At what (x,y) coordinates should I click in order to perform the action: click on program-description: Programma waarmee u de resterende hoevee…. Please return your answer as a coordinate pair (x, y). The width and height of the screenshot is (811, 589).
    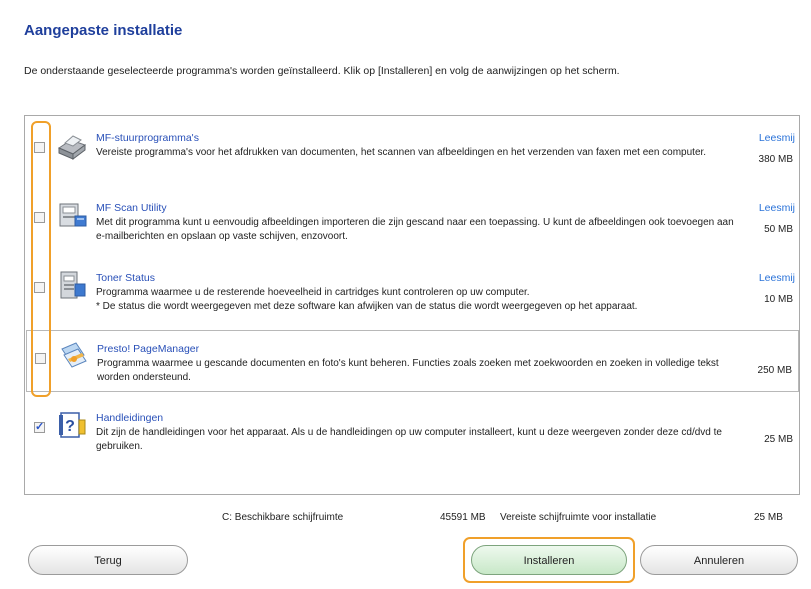
    Looking at the image, I should click on (367, 299).